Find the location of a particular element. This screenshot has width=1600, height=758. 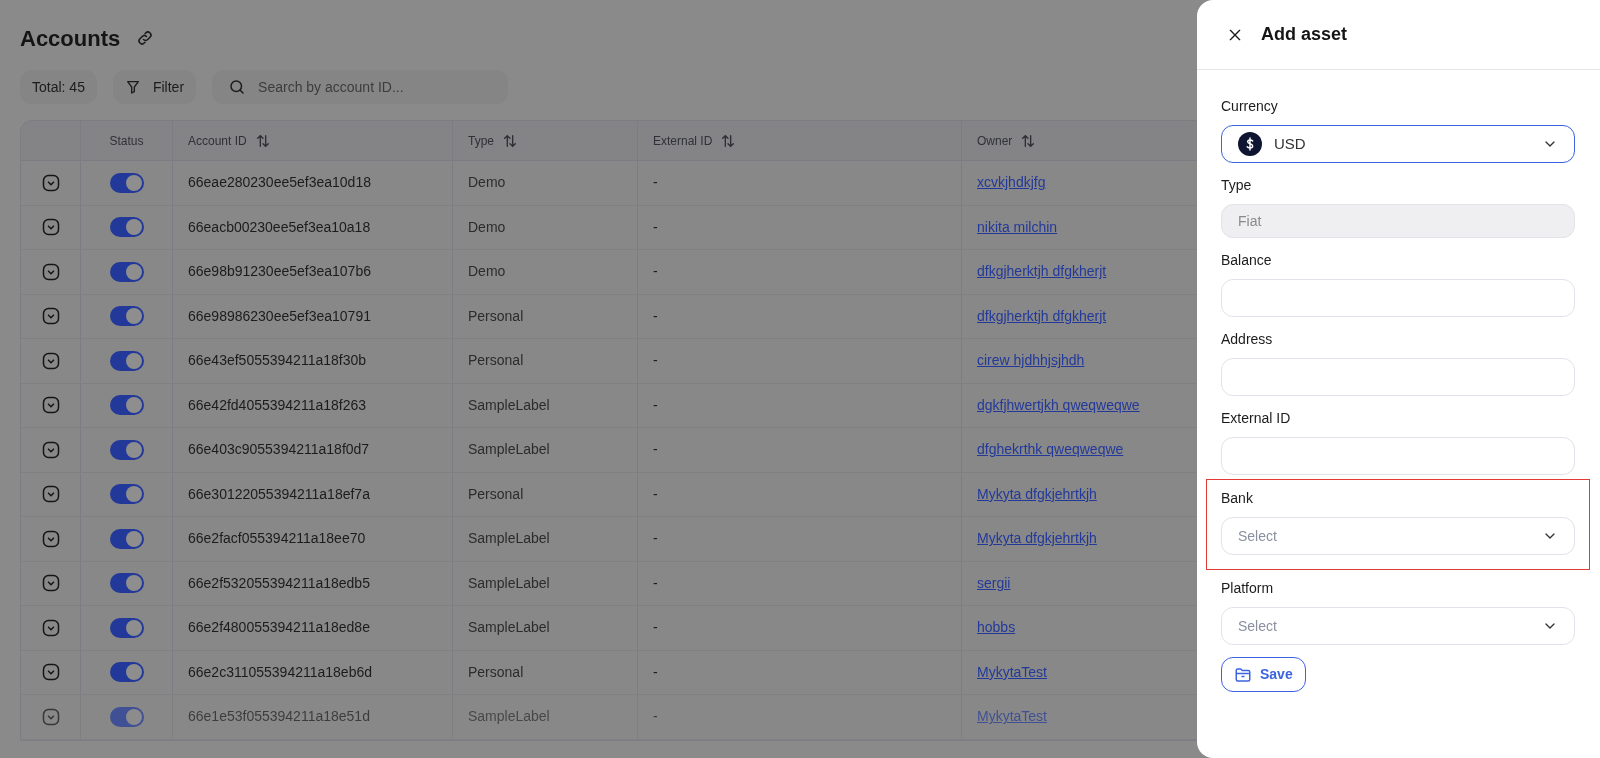

account-id: 66e2facf055394211a18ee70 is located at coordinates (277, 539).